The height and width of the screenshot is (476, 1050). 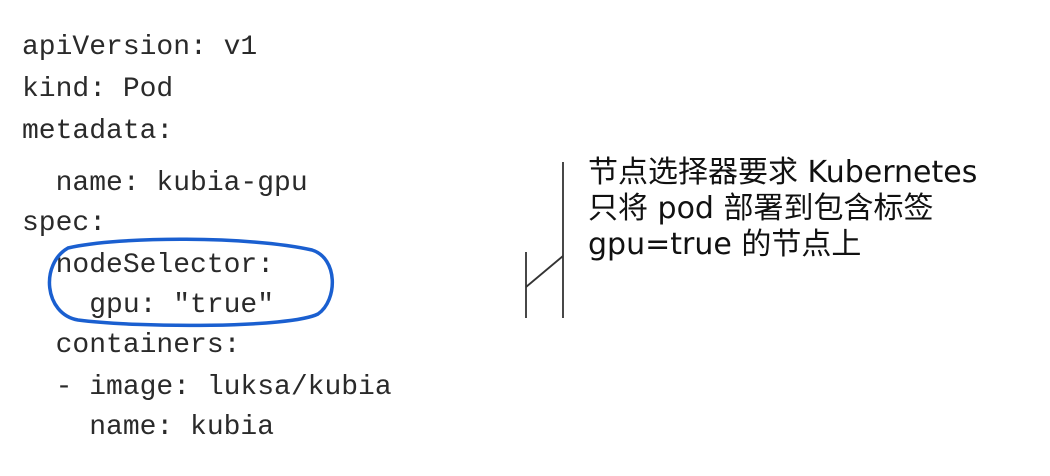 What do you see at coordinates (207, 387) in the screenshot?
I see `code-line-image: - image: luksa/kubia` at bounding box center [207, 387].